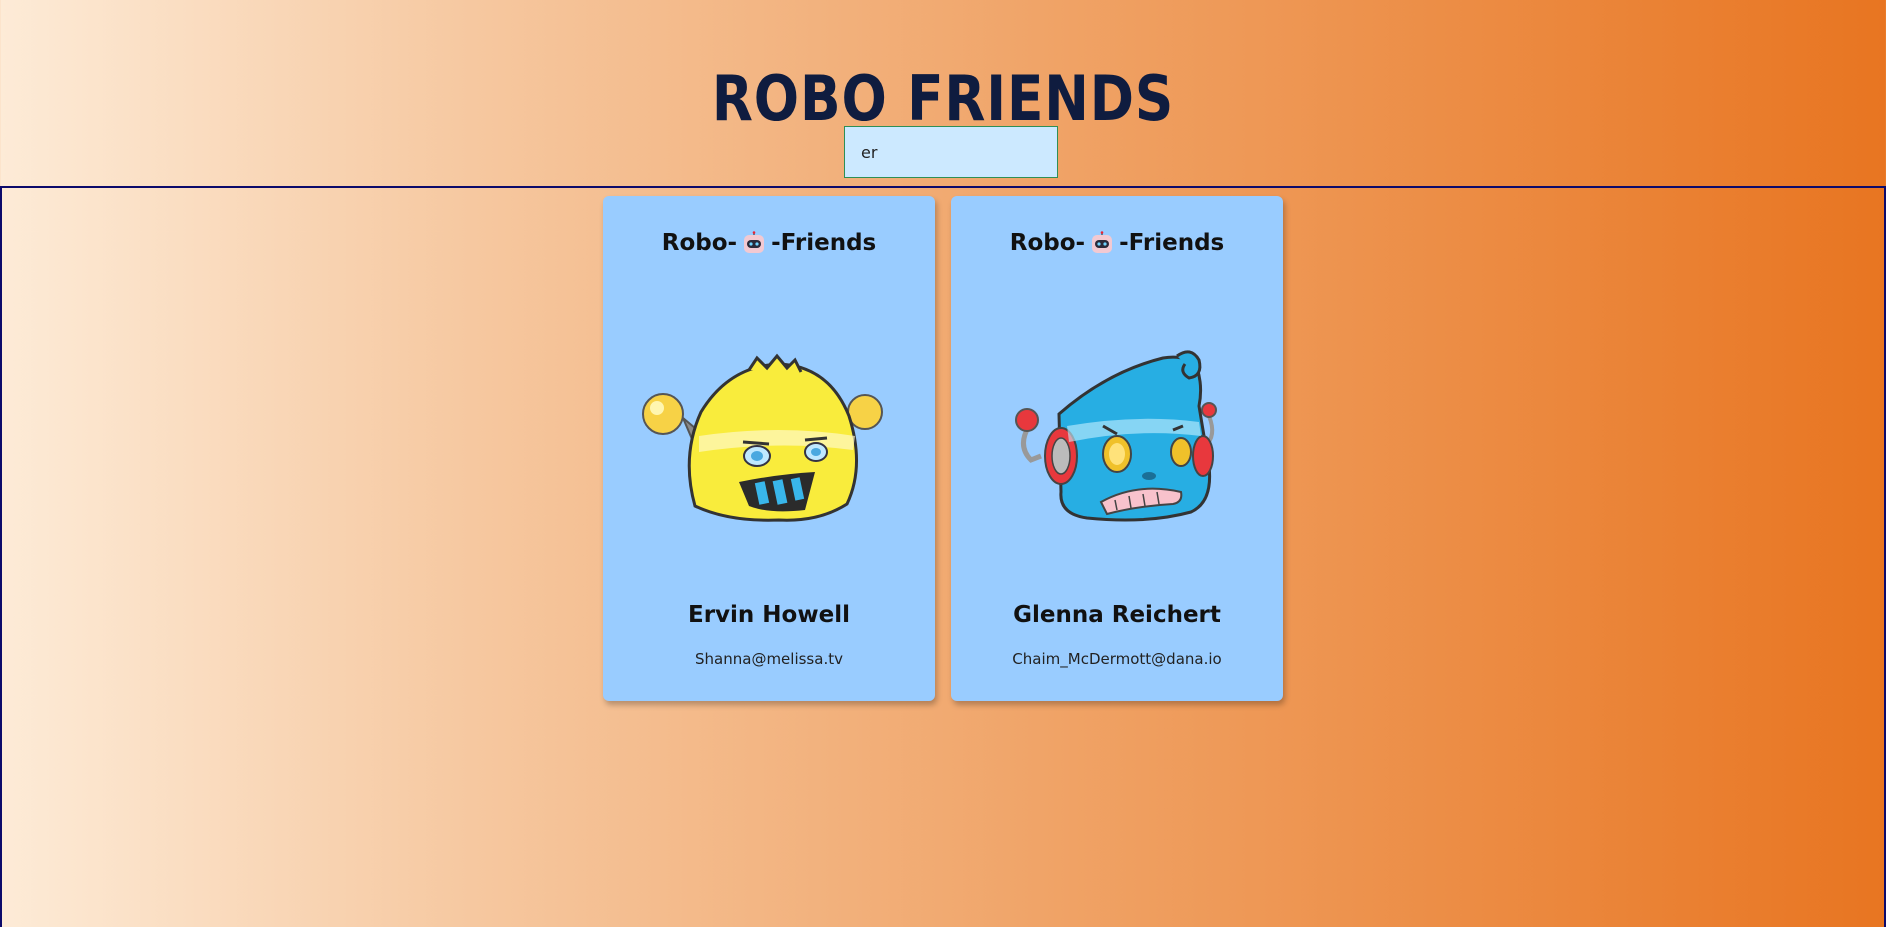 This screenshot has width=1886, height=927. What do you see at coordinates (951, 152) in the screenshot?
I see `search-input` at bounding box center [951, 152].